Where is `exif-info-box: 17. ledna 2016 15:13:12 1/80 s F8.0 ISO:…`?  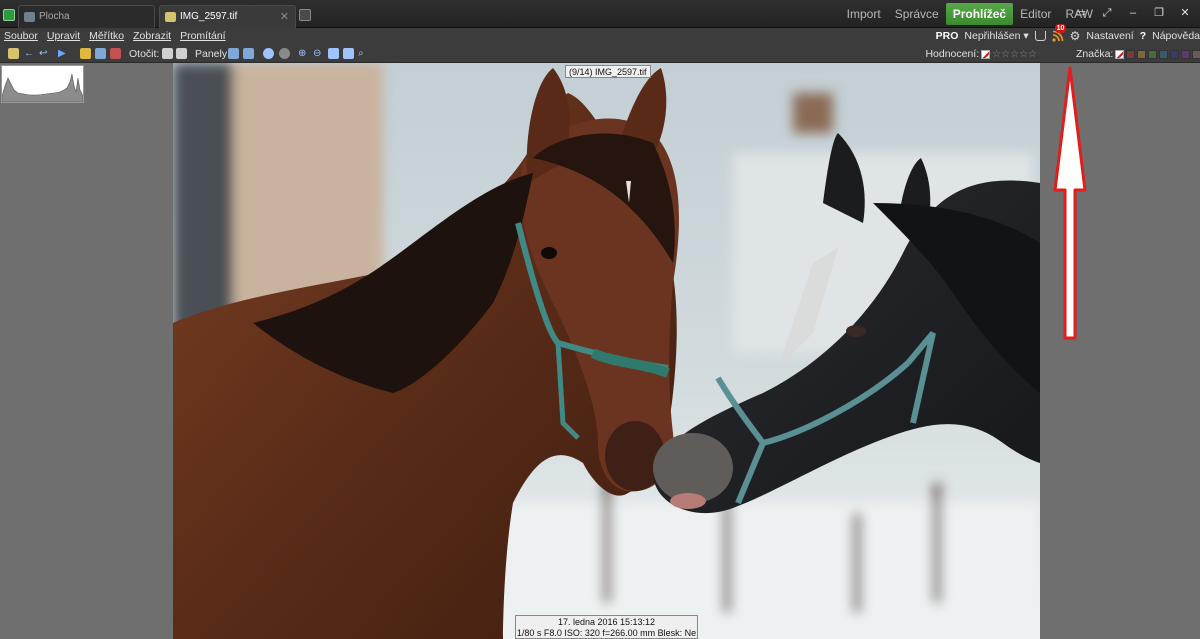 exif-info-box: 17. ledna 2016 15:13:12 1/80 s F8.0 ISO:… is located at coordinates (606, 627).